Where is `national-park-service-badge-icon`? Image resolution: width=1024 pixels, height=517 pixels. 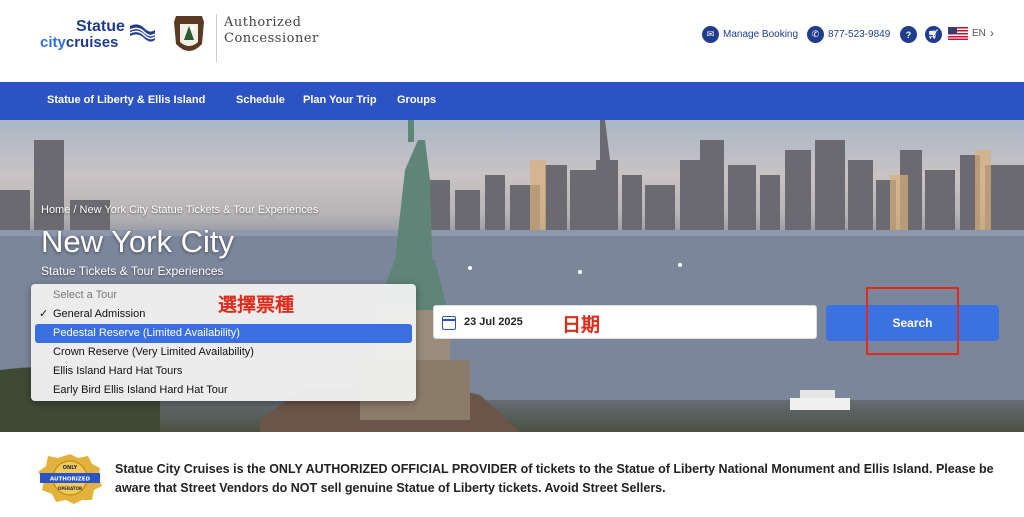
national-park-service-badge-icon is located at coordinates (189, 33).